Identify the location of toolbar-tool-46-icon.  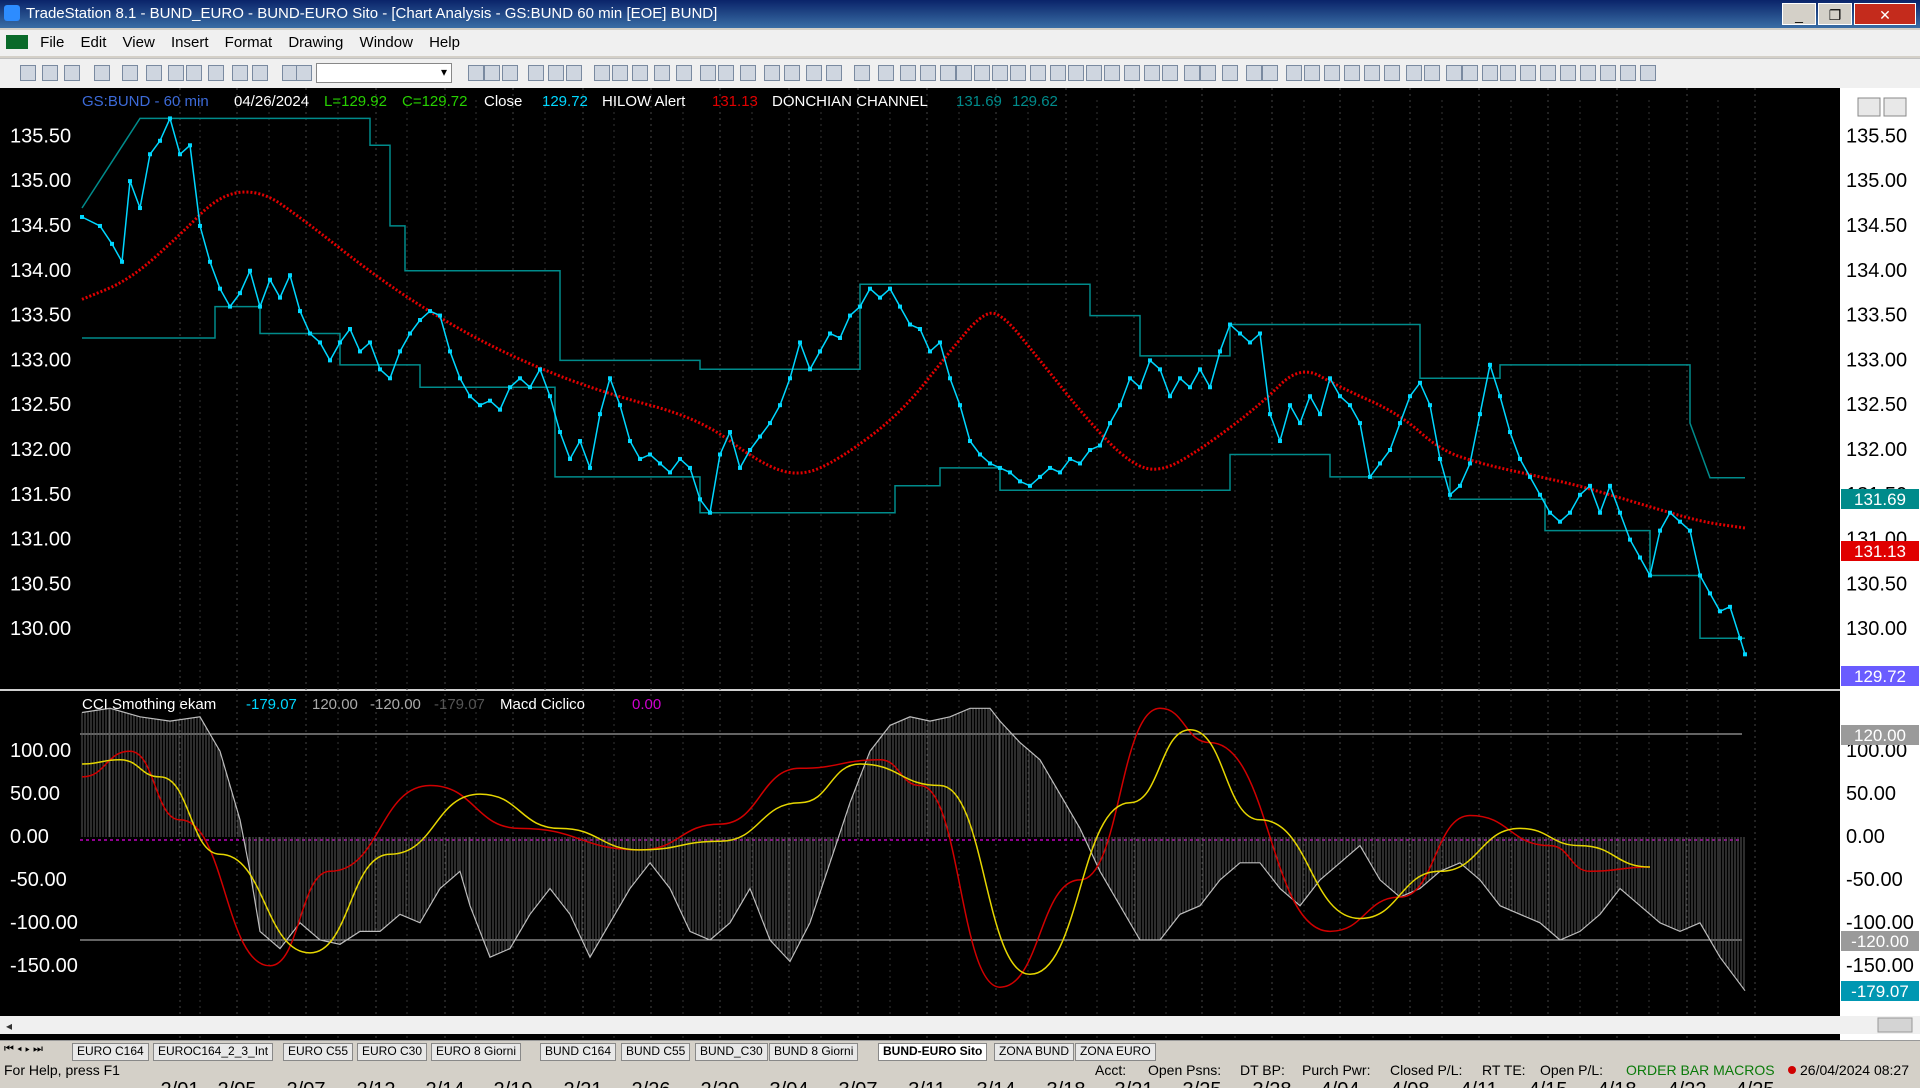
(1132, 73).